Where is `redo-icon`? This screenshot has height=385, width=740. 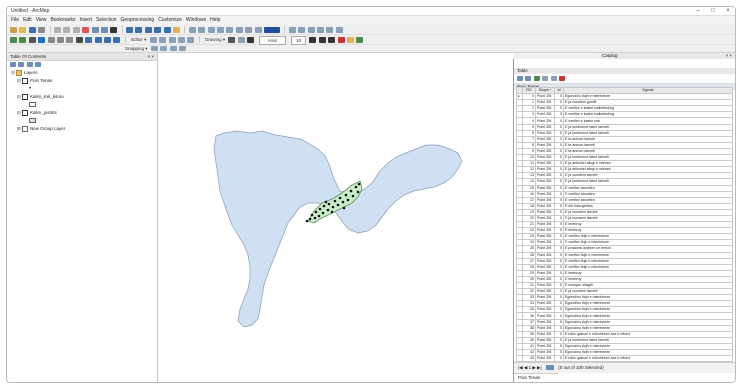 redo-icon is located at coordinates (104, 29).